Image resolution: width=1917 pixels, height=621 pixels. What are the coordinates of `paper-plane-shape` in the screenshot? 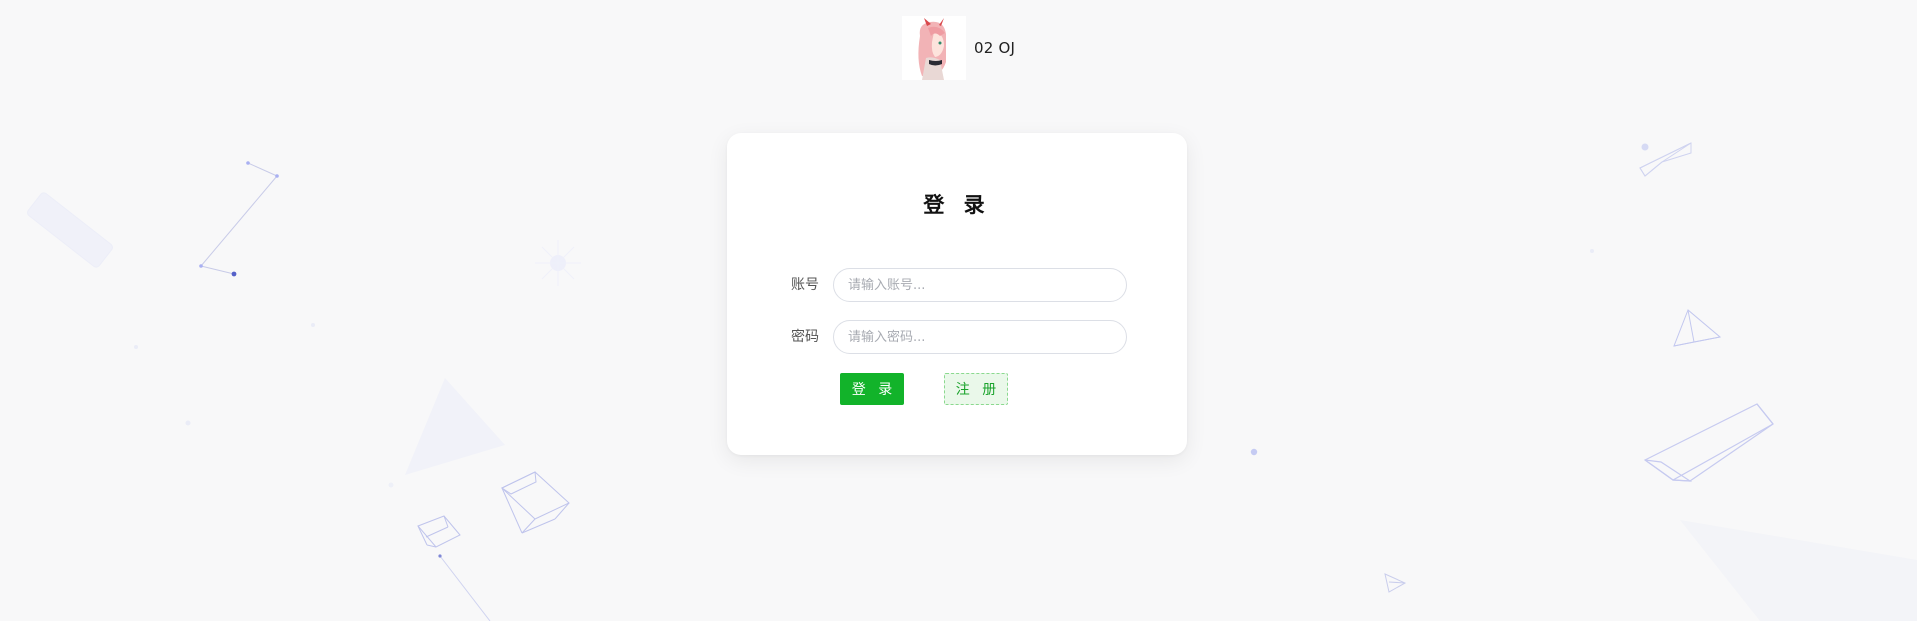 It's located at (1395, 583).